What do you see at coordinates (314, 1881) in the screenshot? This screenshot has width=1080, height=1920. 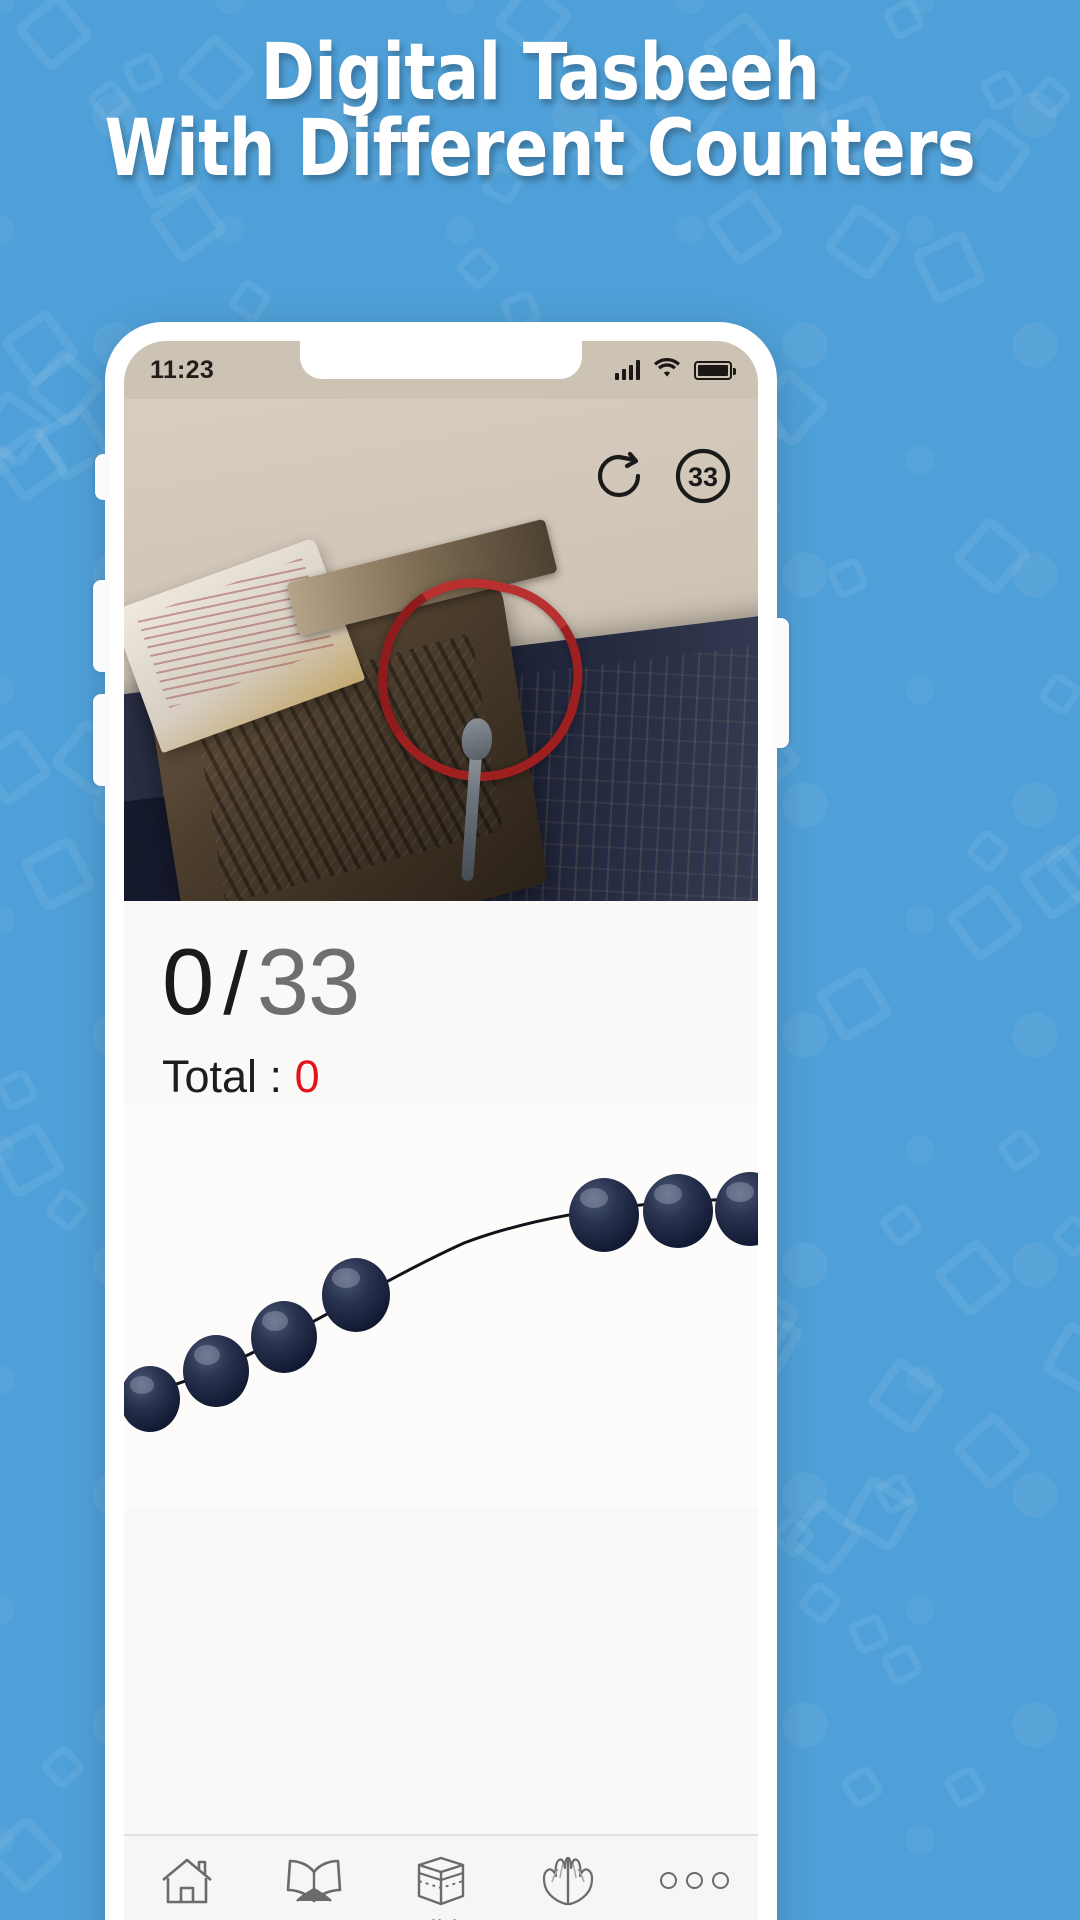 I see `open-book-icon` at bounding box center [314, 1881].